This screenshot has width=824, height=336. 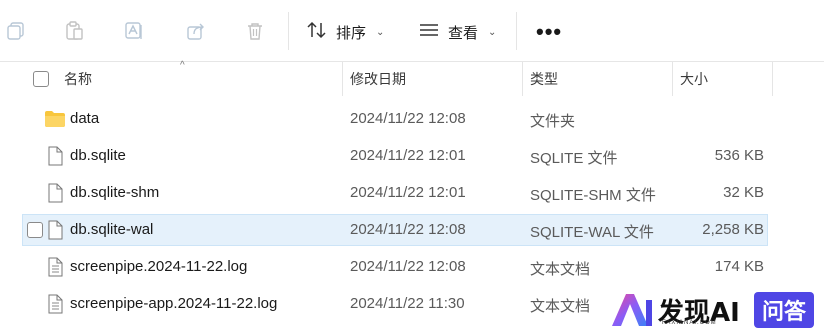 What do you see at coordinates (553, 121) in the screenshot?
I see `file-type: 文件夹` at bounding box center [553, 121].